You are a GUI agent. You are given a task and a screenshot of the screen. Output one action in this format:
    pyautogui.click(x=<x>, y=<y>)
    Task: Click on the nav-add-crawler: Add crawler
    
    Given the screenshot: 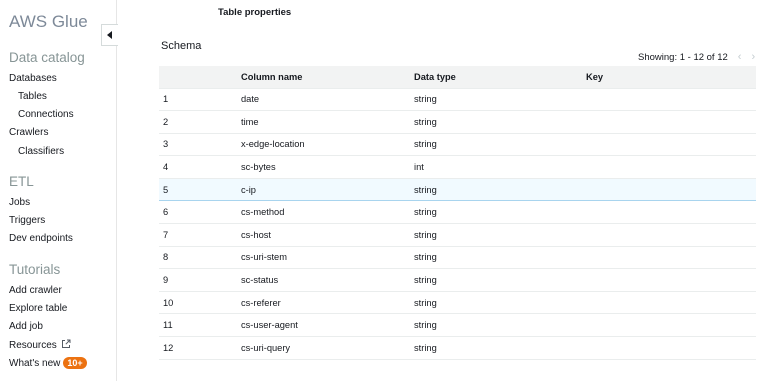 What is the action you would take?
    pyautogui.click(x=35, y=290)
    